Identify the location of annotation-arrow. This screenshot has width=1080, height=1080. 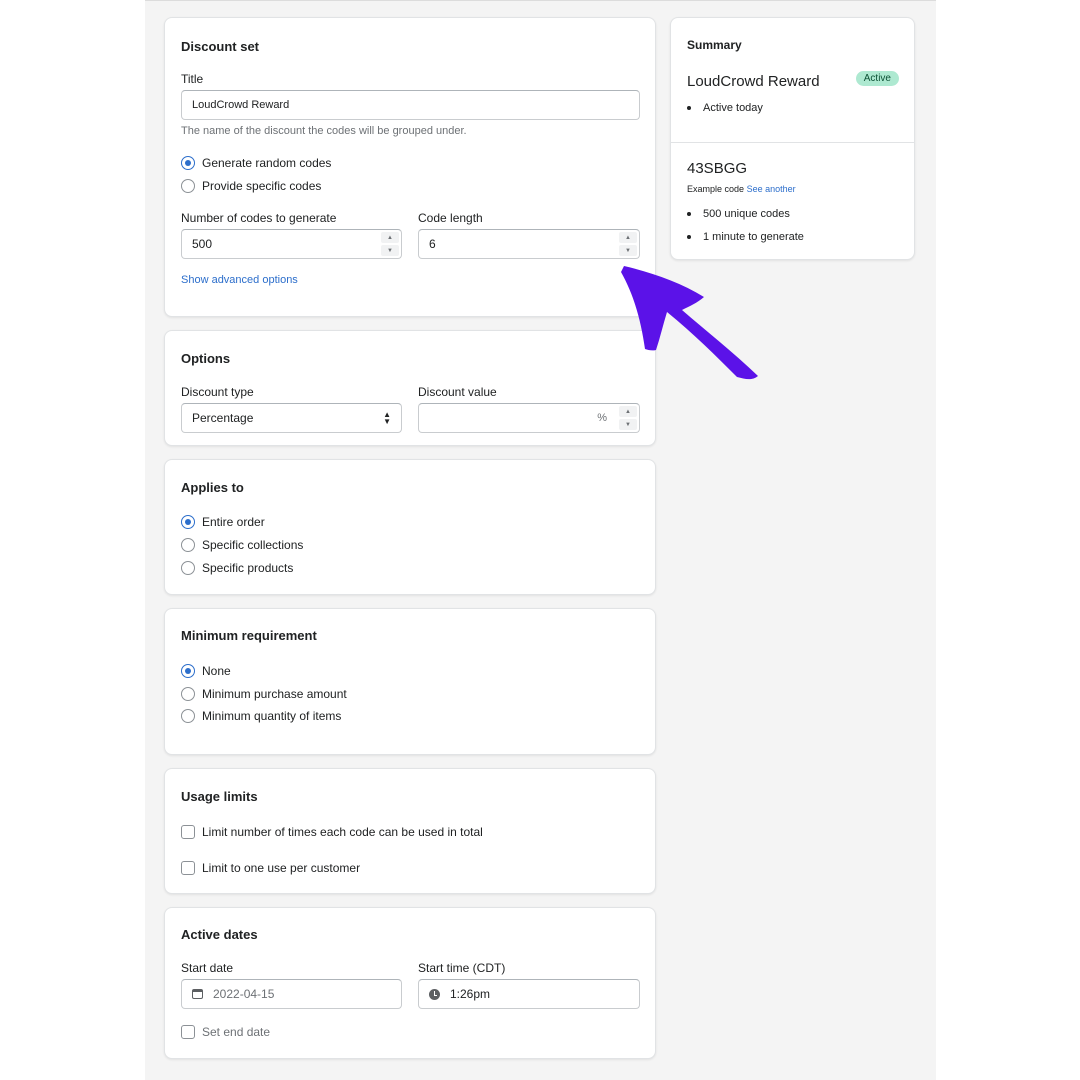
(689, 323).